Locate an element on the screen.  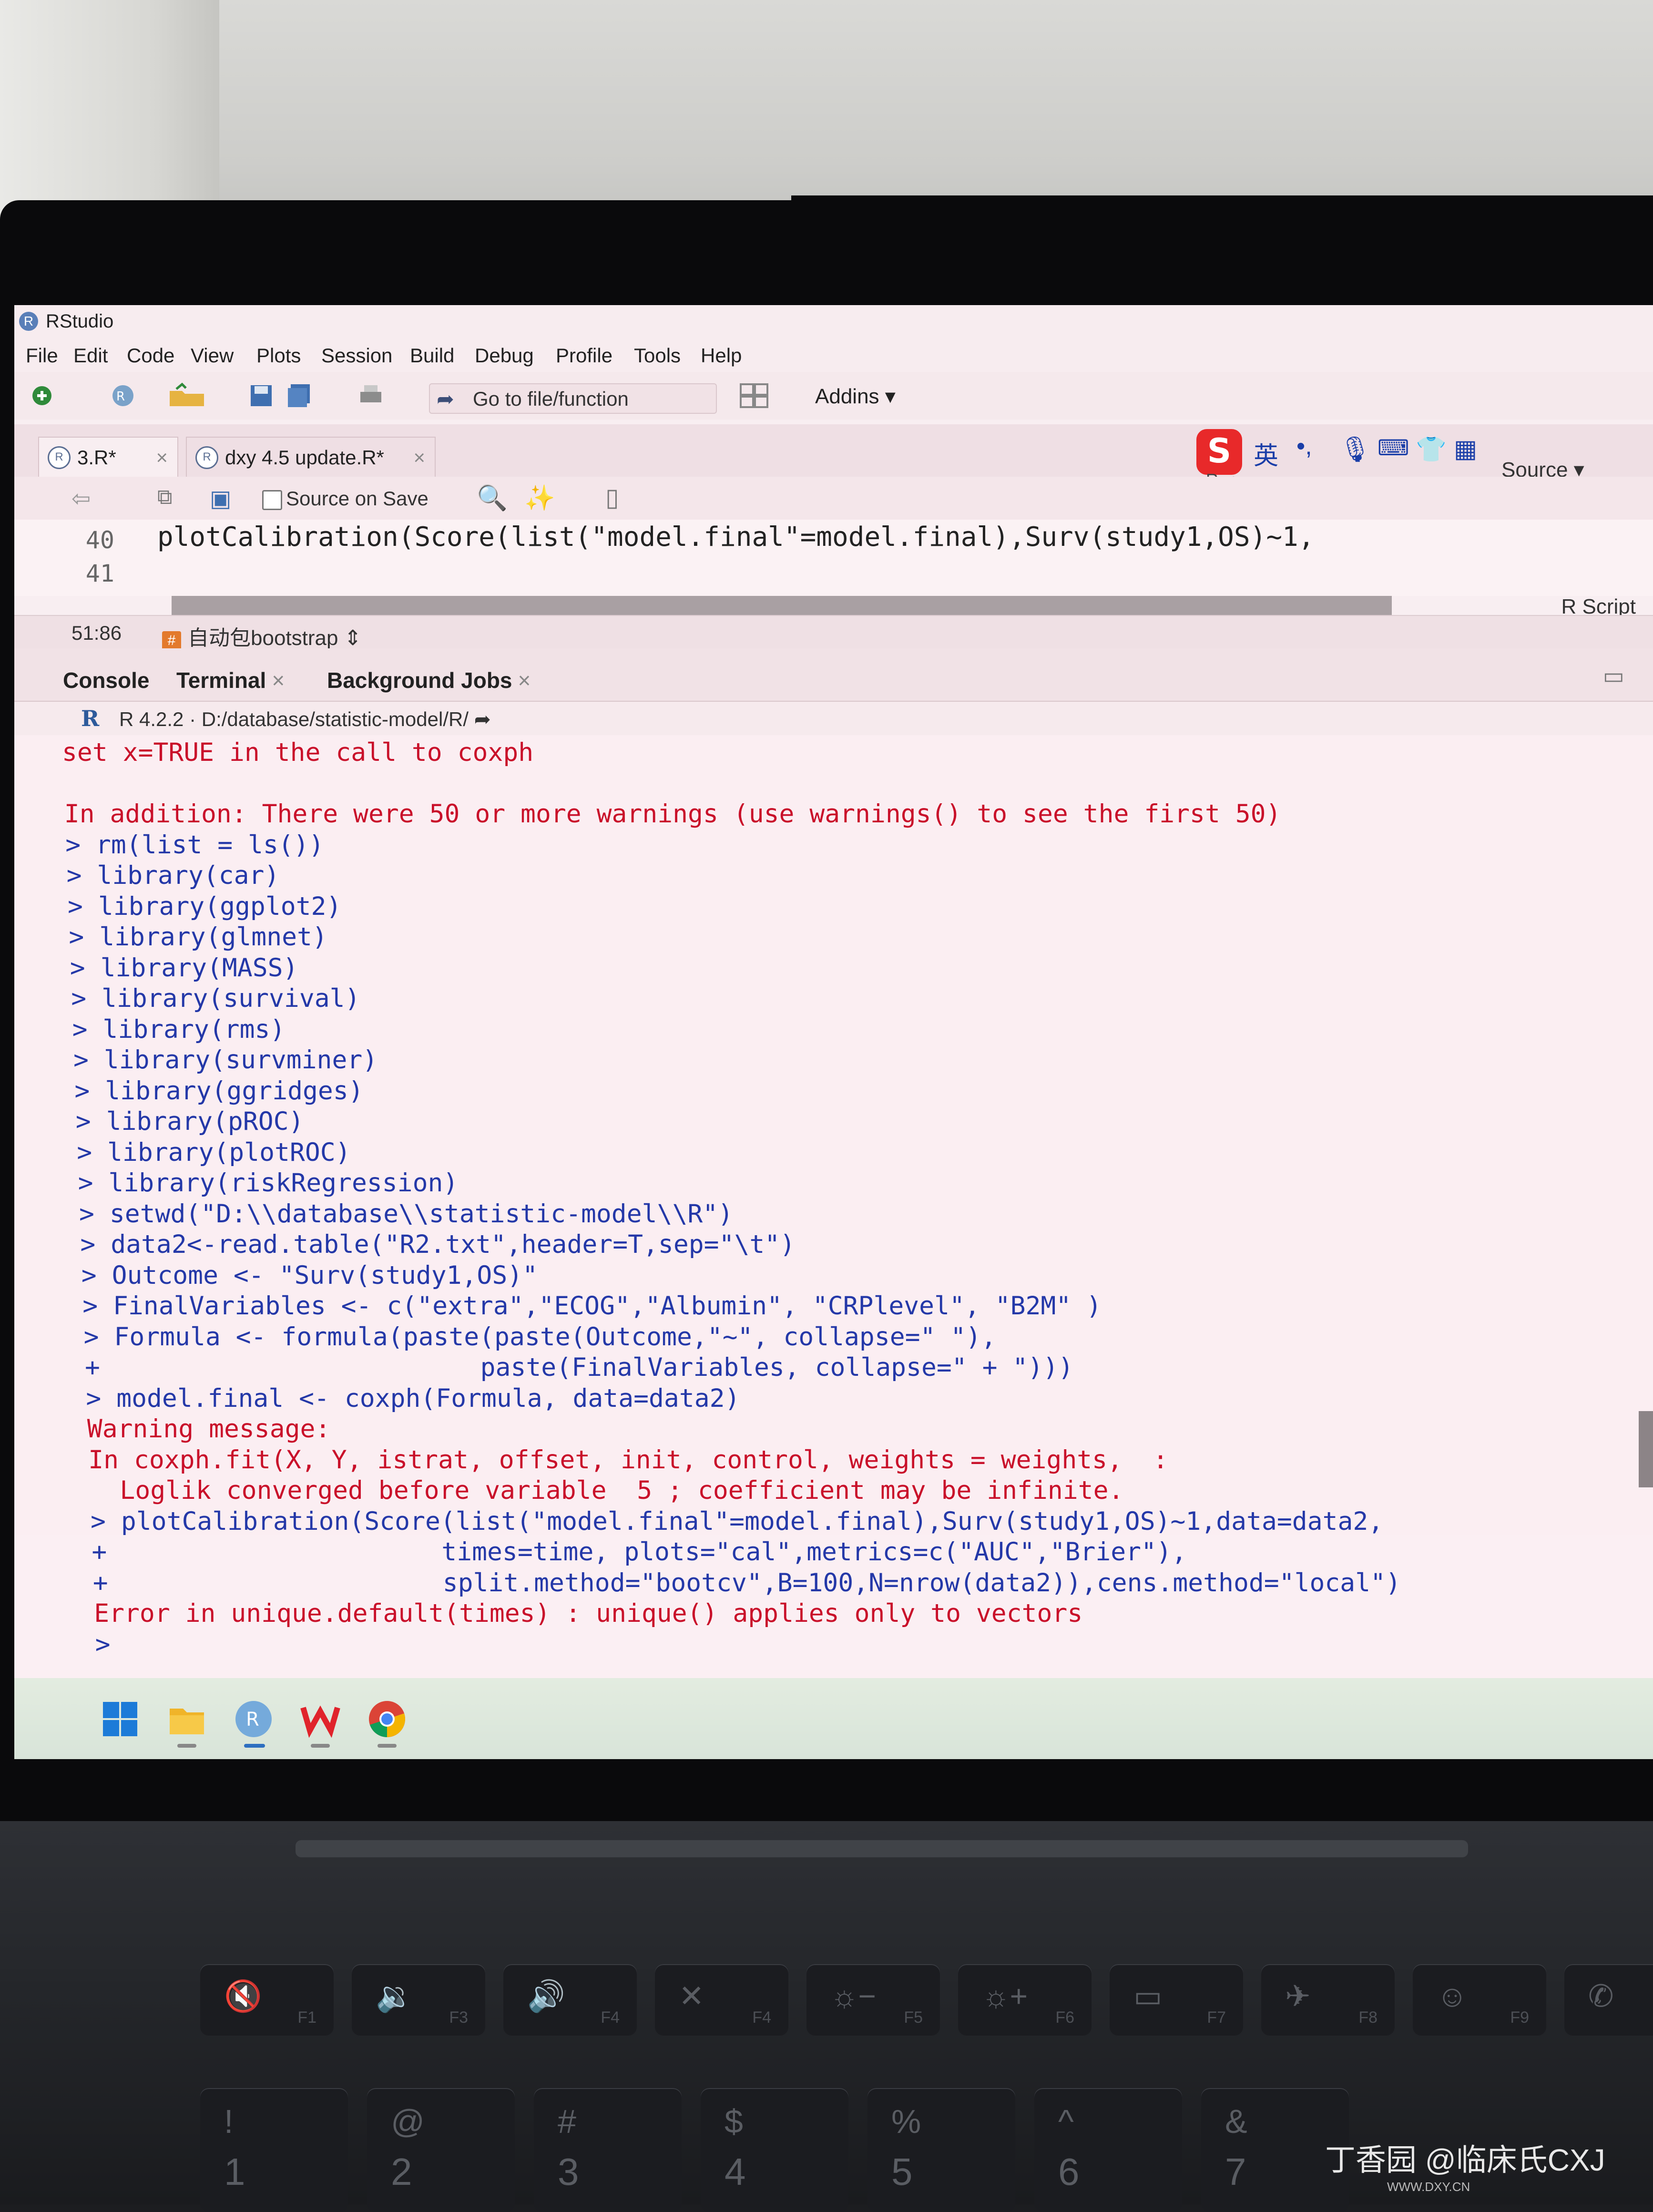
function-key: ✆F10 is located at coordinates (1608, 2000).